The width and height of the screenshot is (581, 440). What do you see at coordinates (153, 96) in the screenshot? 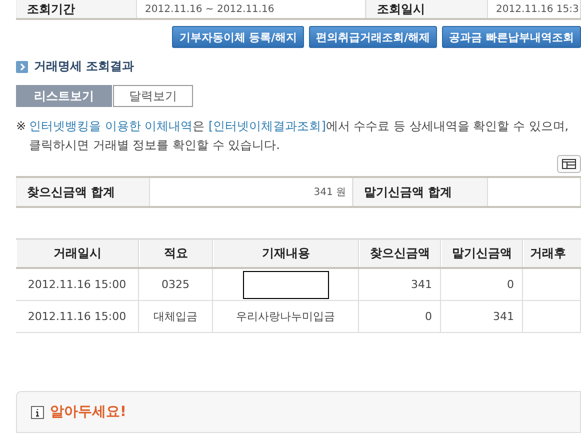
I see `view-tab: 달력보기` at bounding box center [153, 96].